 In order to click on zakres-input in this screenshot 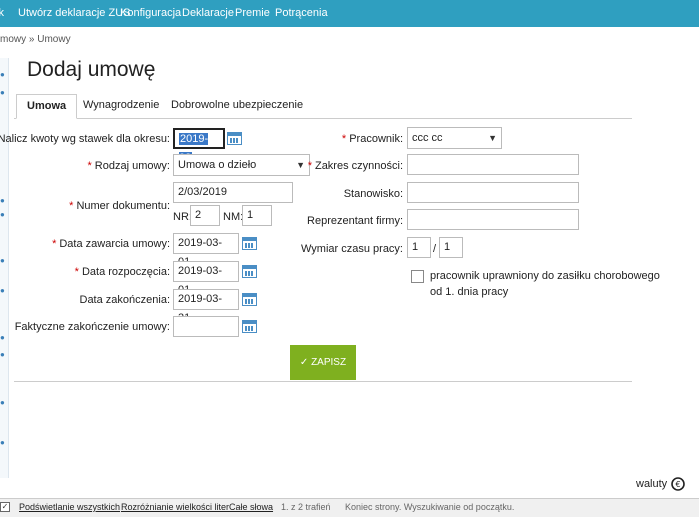, I will do `click(493, 164)`.